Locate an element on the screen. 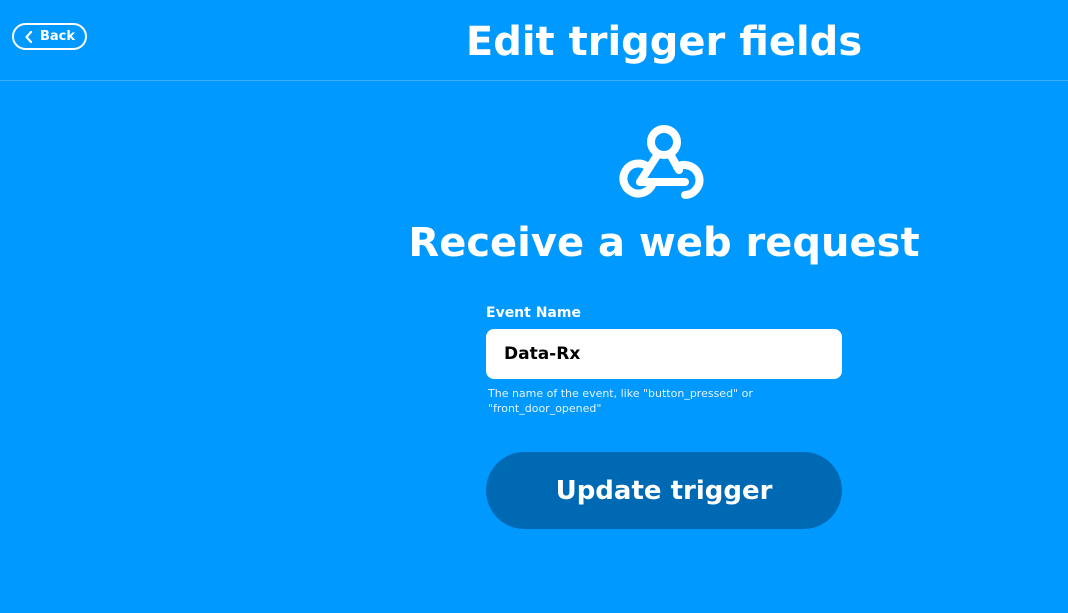 This screenshot has width=1068, height=613. header-bar: Back Edit trigger fields is located at coordinates (534, 40).